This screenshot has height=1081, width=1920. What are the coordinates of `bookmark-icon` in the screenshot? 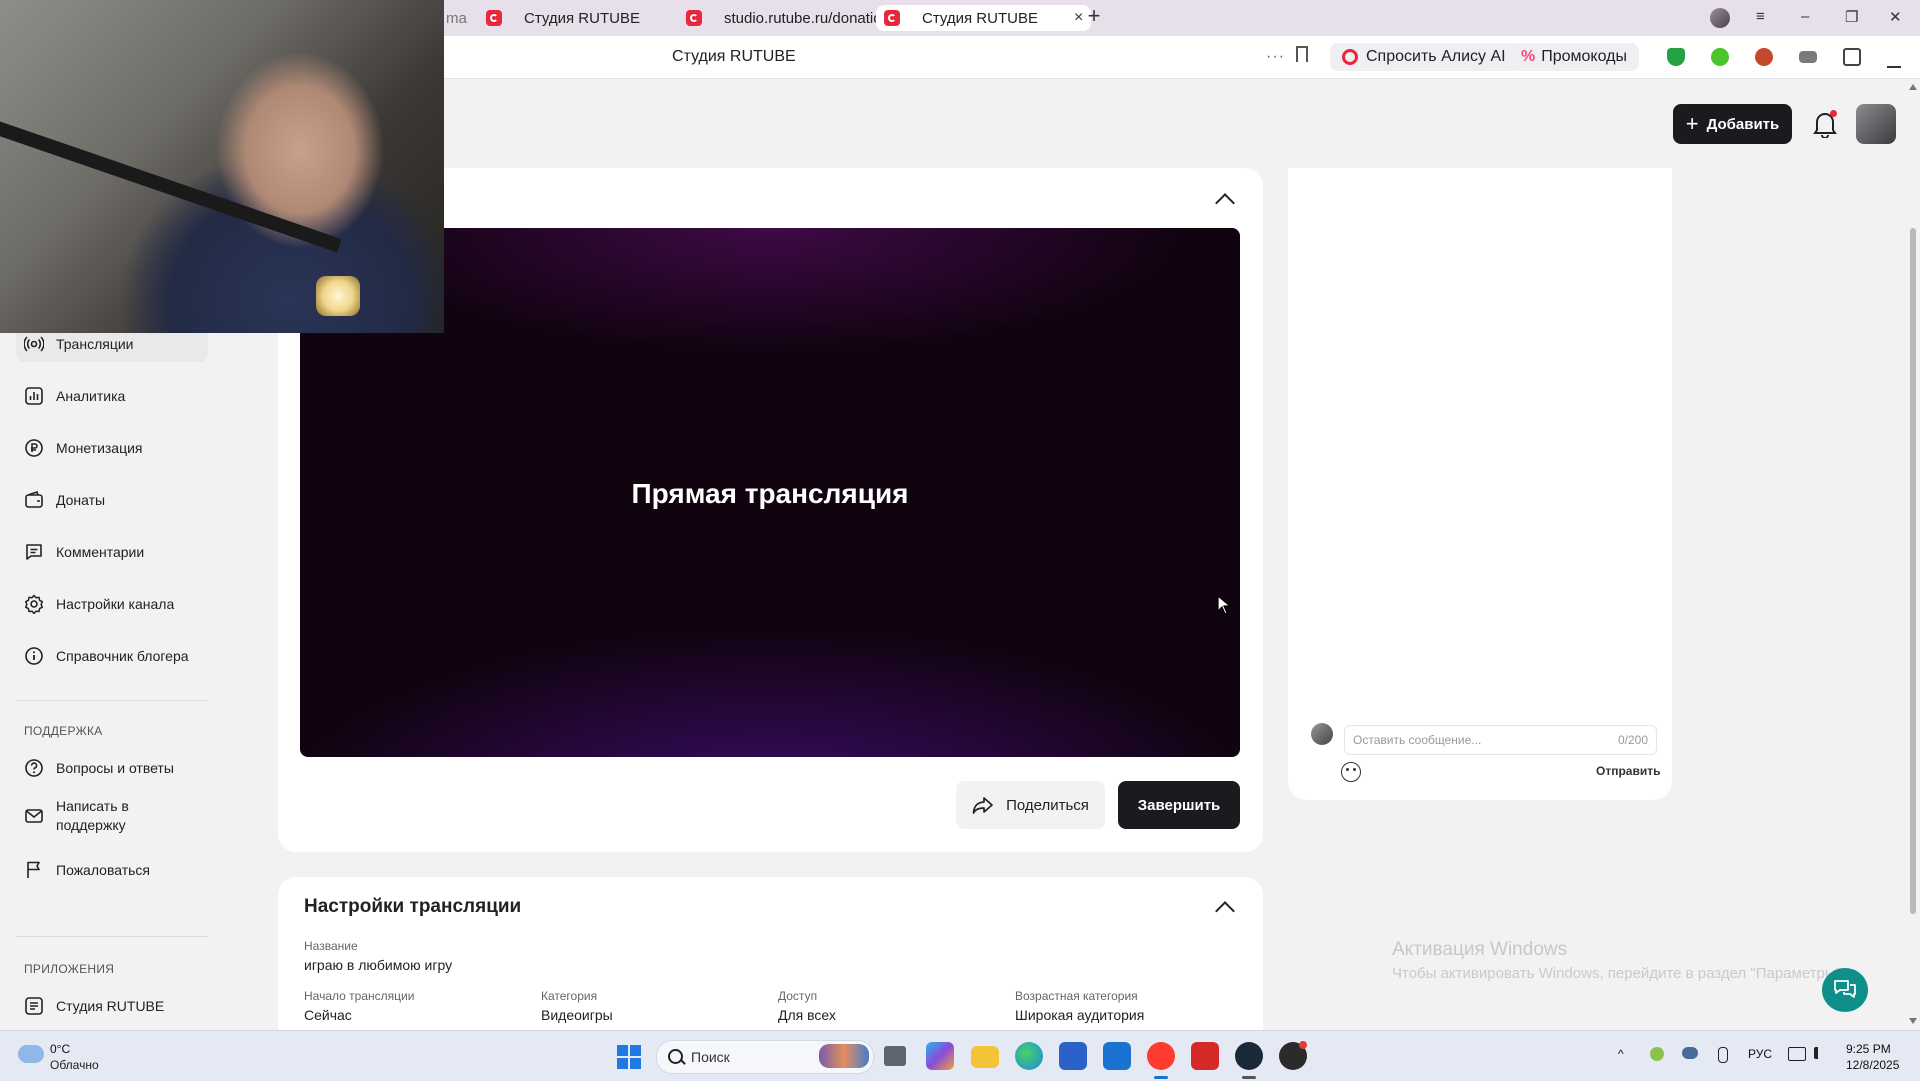 It's located at (1302, 54).